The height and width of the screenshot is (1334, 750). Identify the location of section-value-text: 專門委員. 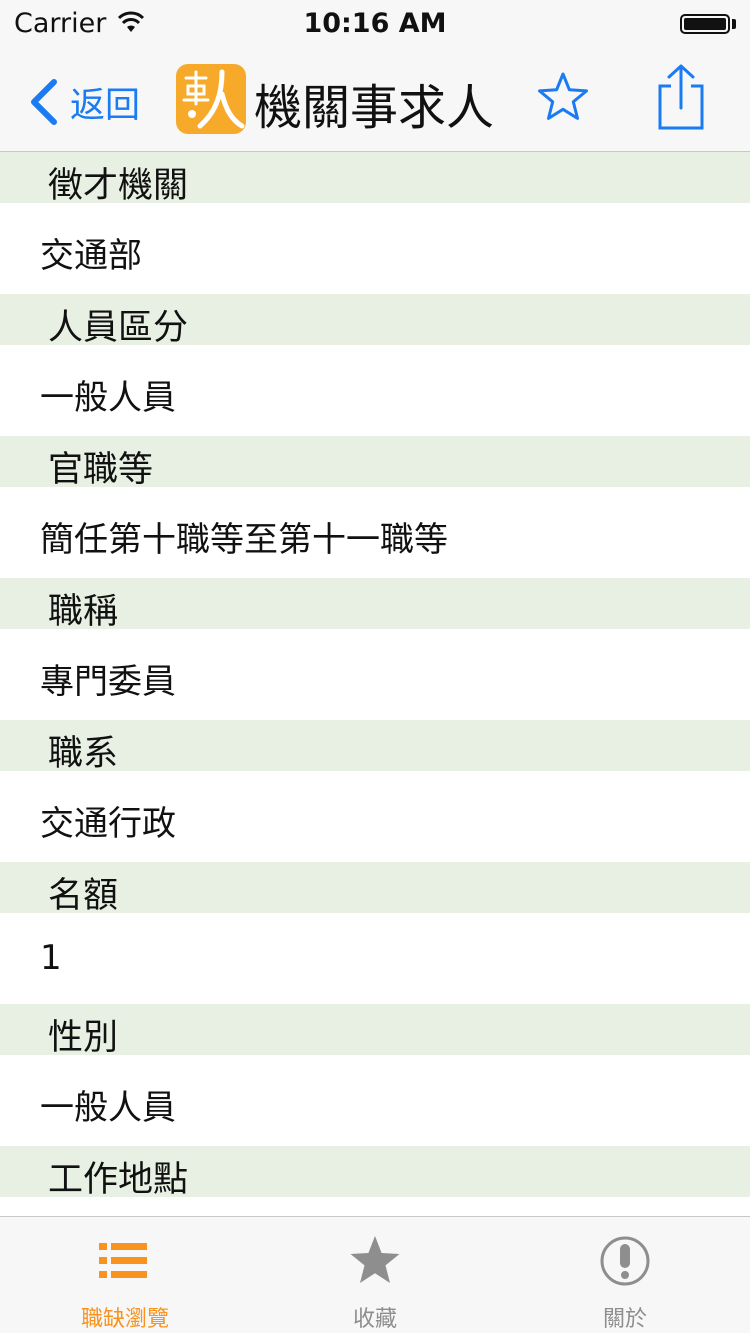
(108, 682).